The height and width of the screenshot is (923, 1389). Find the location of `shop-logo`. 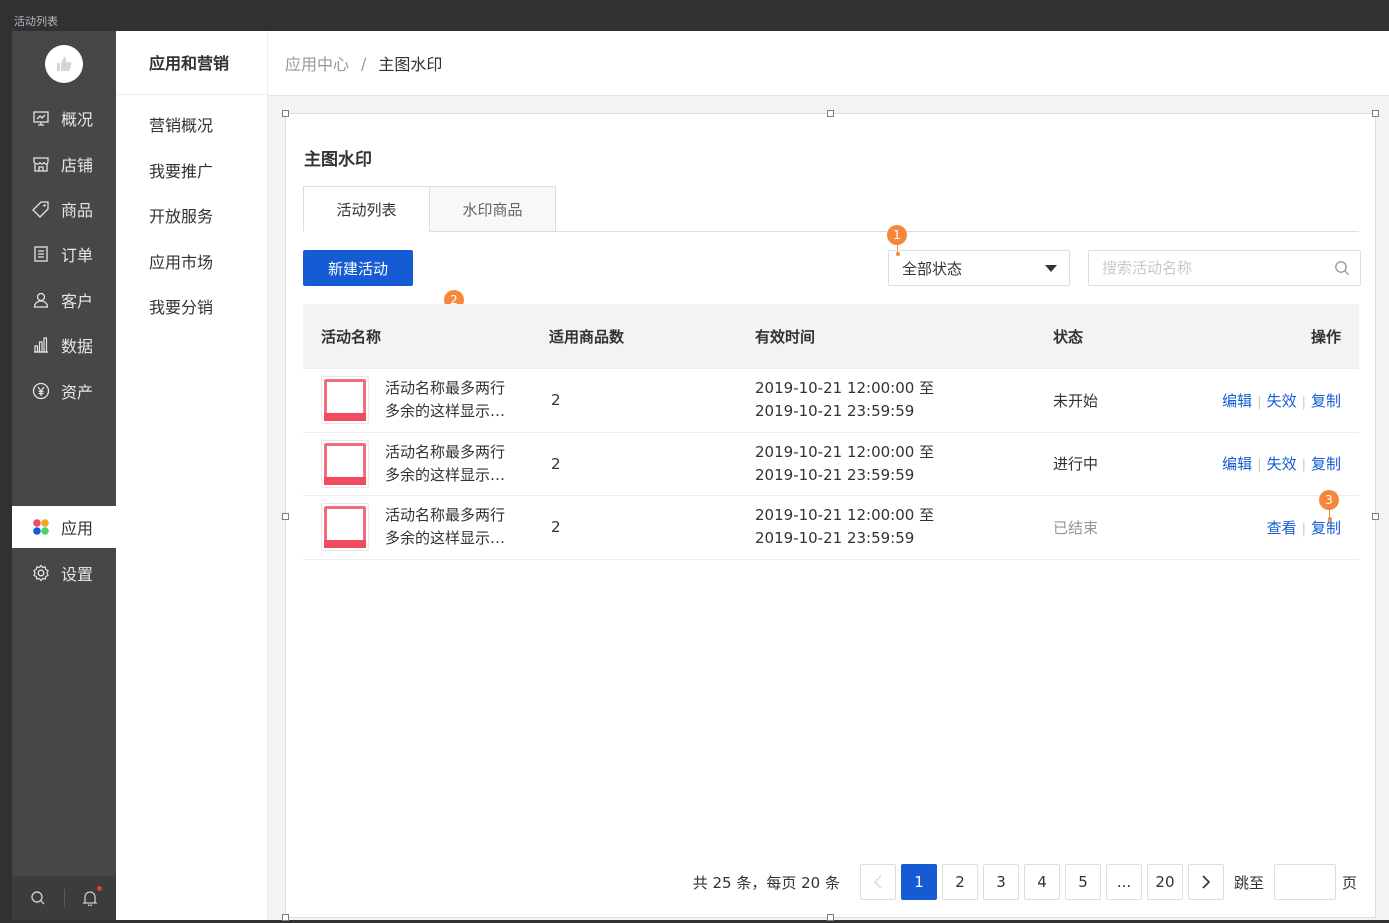

shop-logo is located at coordinates (64, 64).